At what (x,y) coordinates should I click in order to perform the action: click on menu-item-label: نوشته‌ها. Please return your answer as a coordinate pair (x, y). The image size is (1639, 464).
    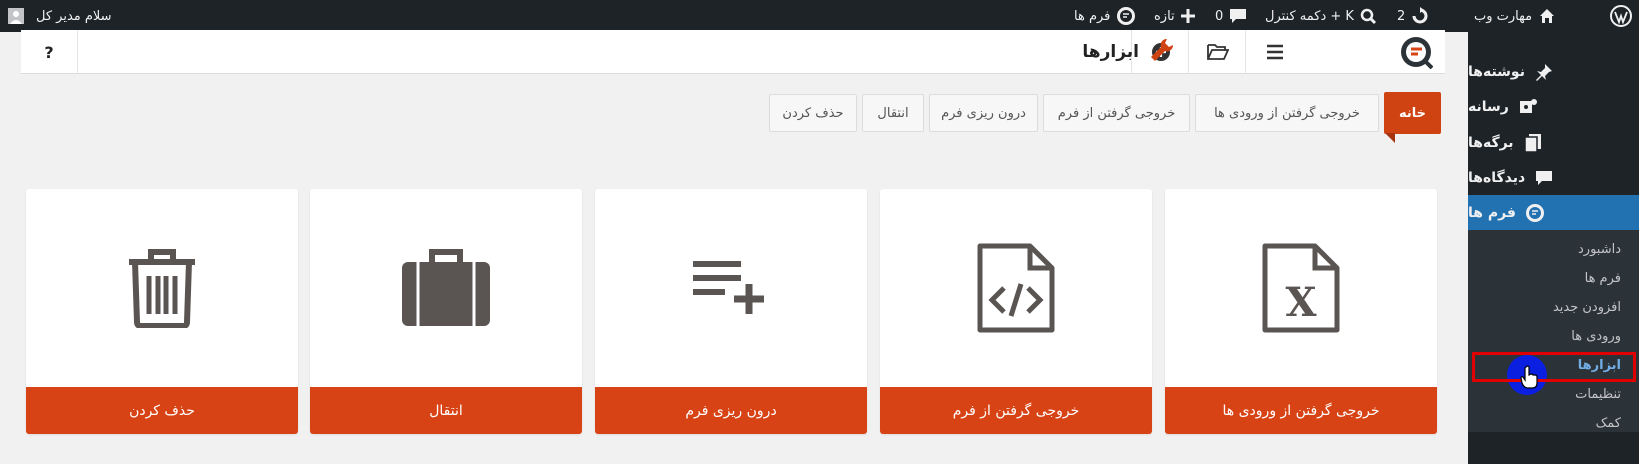
    Looking at the image, I should click on (1496, 72).